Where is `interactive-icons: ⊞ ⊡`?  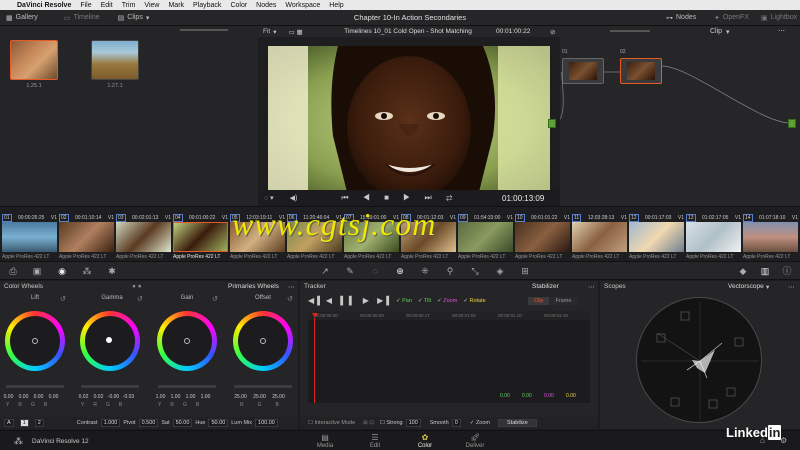
interactive-icons: ⊞ ⊡ is located at coordinates (368, 423).